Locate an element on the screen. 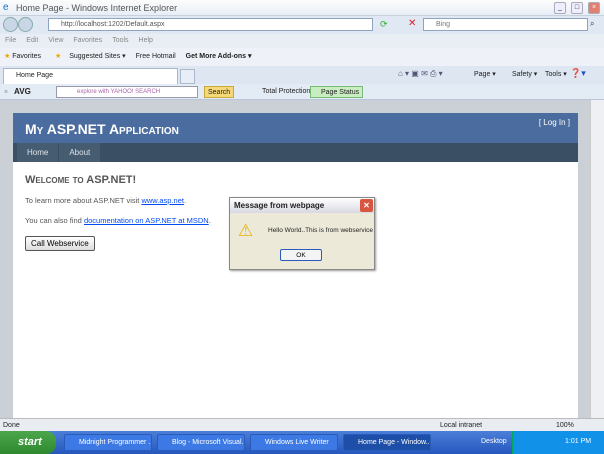 This screenshot has height=454, width=604. warning-icon: ⚠ is located at coordinates (246, 230).